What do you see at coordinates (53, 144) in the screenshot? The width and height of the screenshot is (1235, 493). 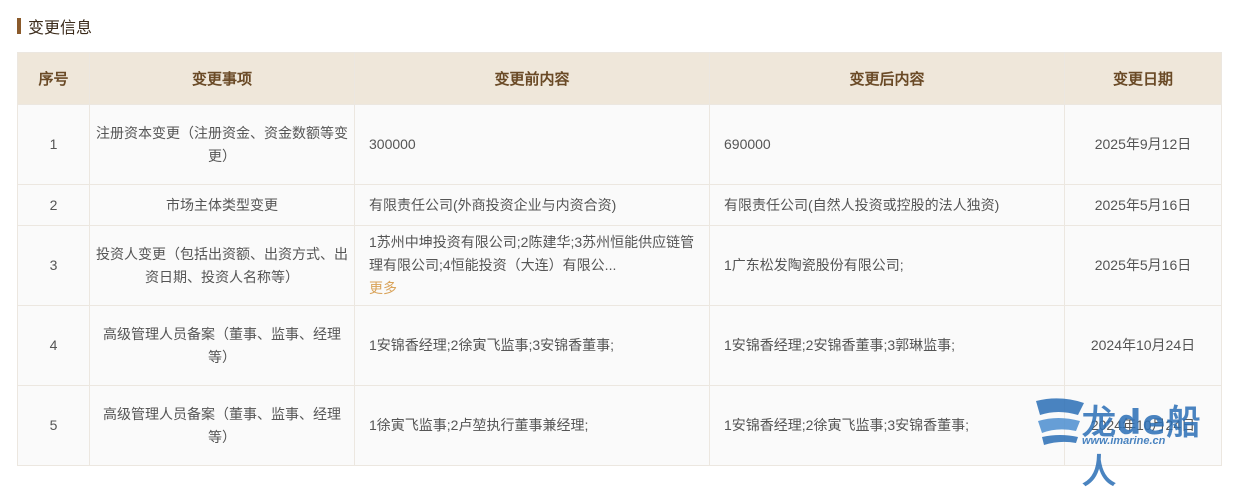 I see `row-index: 1` at bounding box center [53, 144].